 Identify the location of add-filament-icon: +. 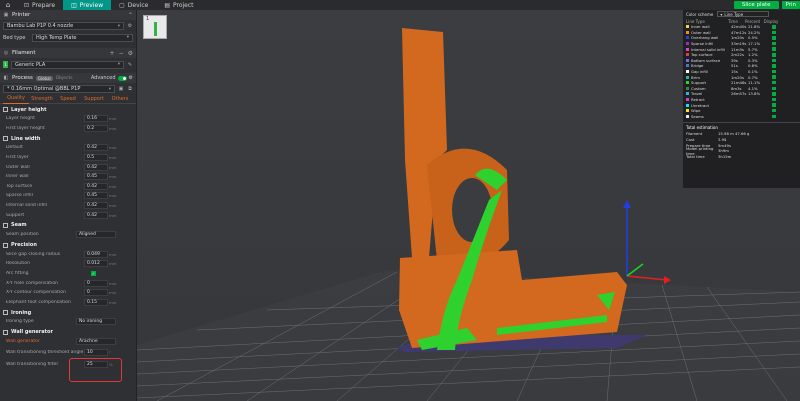
(112, 53).